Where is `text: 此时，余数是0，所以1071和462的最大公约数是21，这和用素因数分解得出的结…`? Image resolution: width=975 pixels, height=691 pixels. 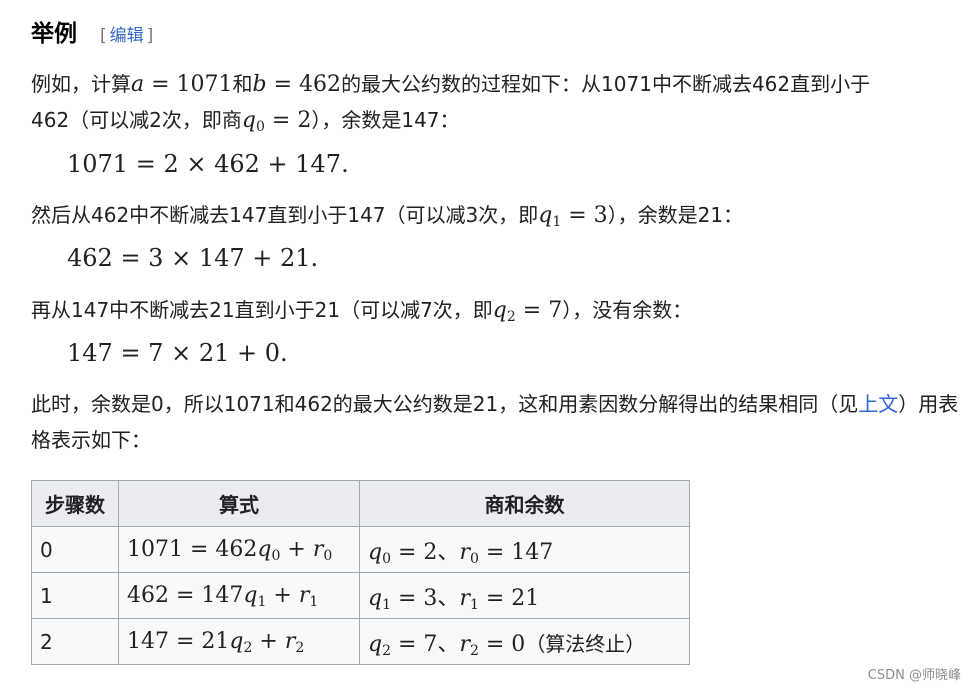
text: 此时，余数是0，所以1071和462的最大公约数是21，这和用素因数分解得出的结… is located at coordinates (445, 404).